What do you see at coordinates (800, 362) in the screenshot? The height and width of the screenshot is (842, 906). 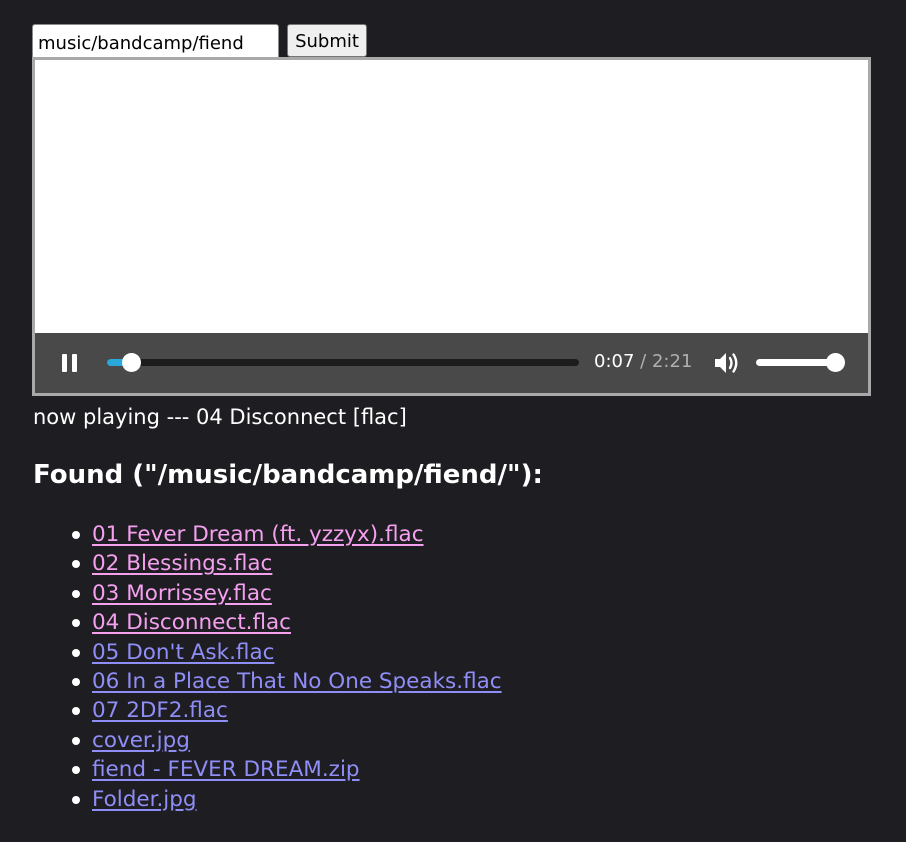 I see `volume-slider` at bounding box center [800, 362].